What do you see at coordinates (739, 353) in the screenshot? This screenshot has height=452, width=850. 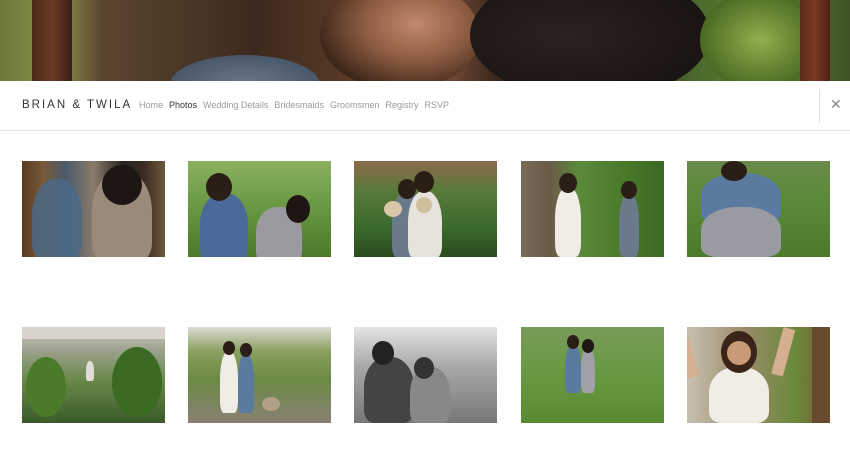 I see `photo-face` at bounding box center [739, 353].